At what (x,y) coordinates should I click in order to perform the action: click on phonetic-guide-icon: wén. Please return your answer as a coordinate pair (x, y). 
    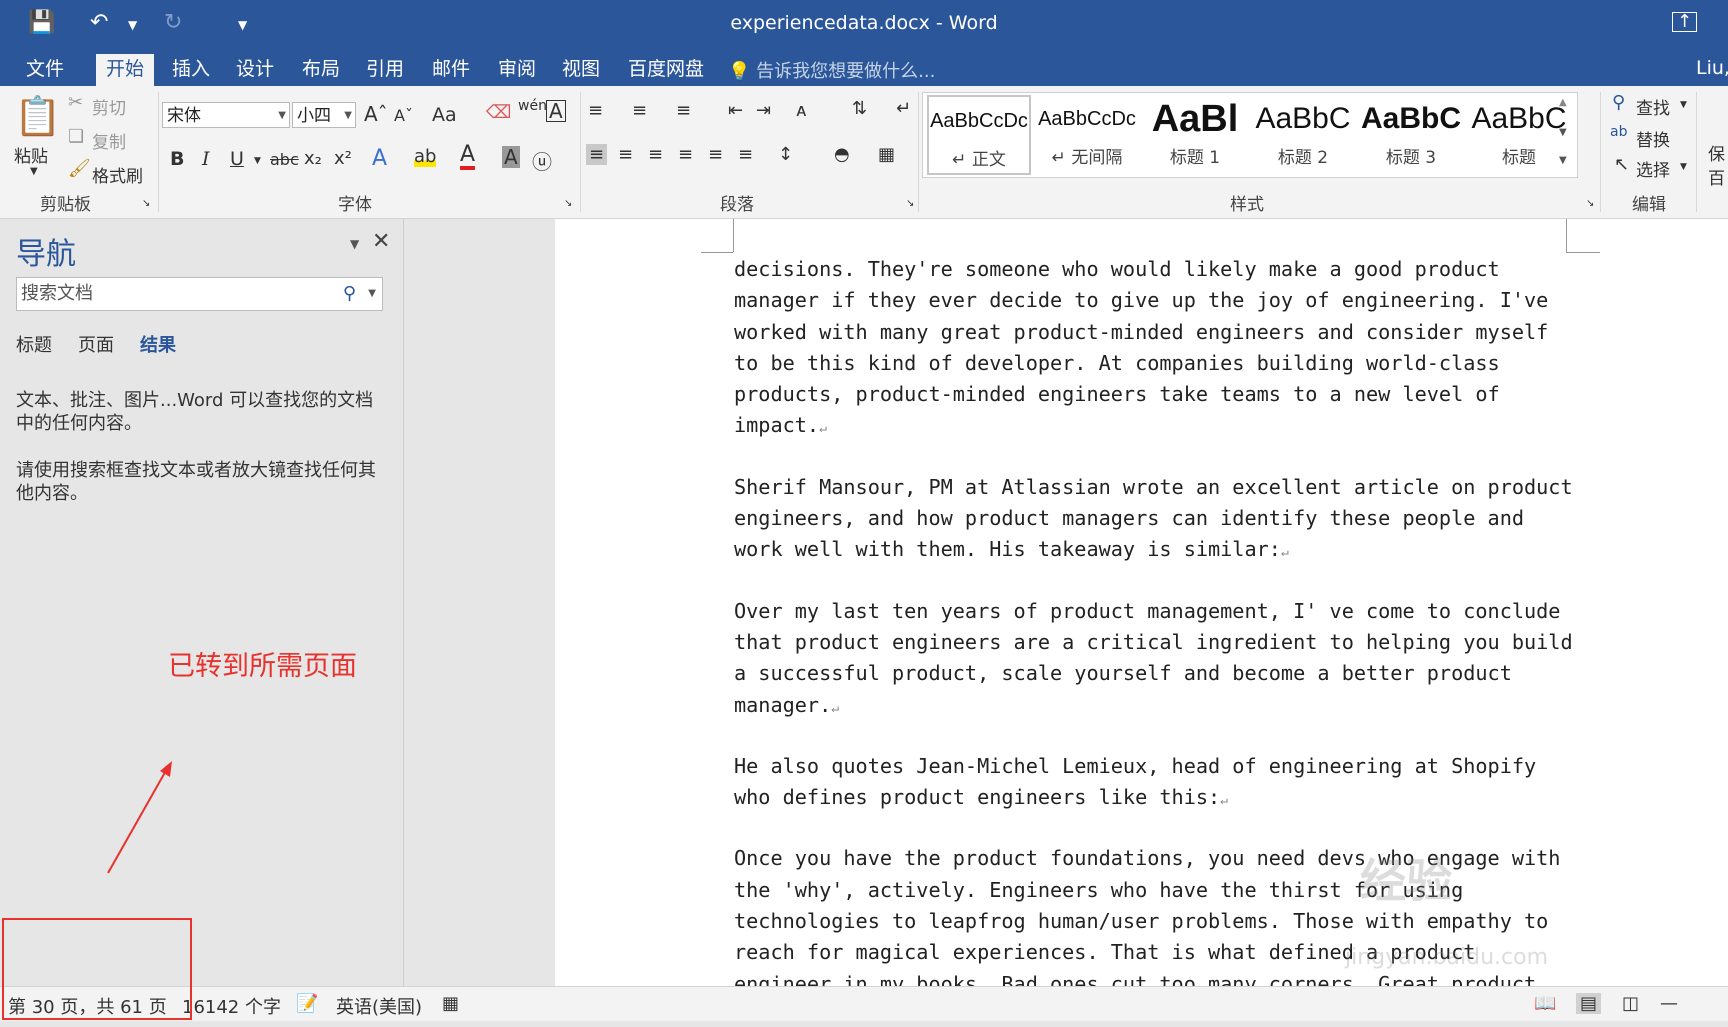
    Looking at the image, I should click on (532, 106).